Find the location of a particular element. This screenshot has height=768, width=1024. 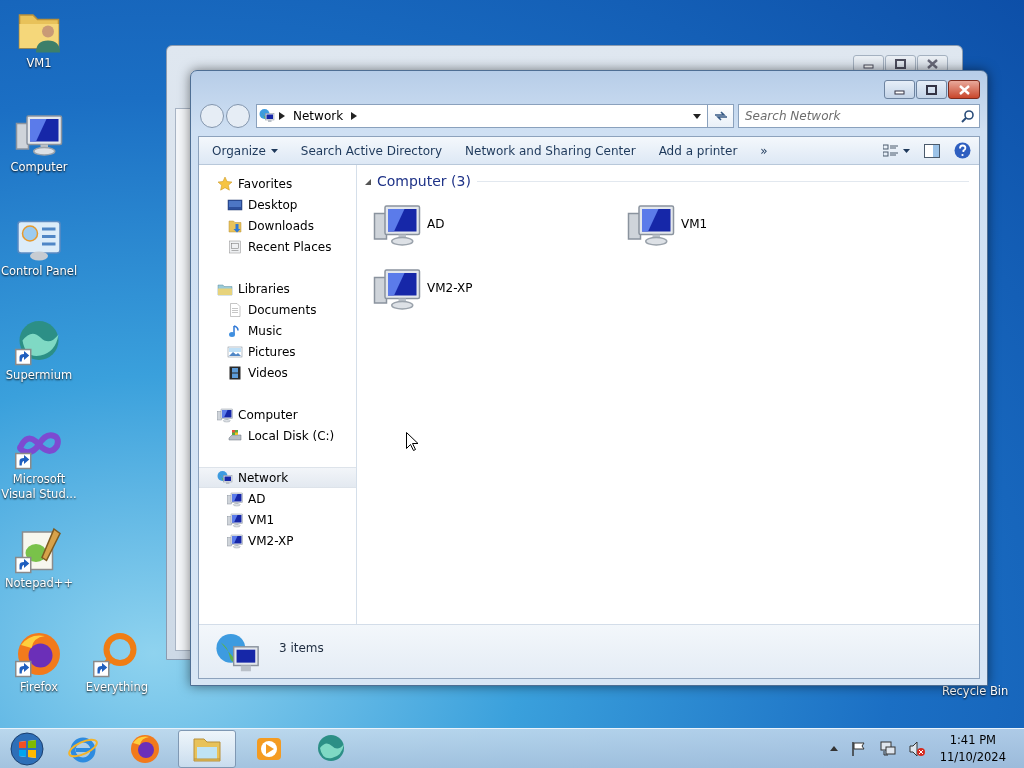

nav-item: Music is located at coordinates (277, 330).